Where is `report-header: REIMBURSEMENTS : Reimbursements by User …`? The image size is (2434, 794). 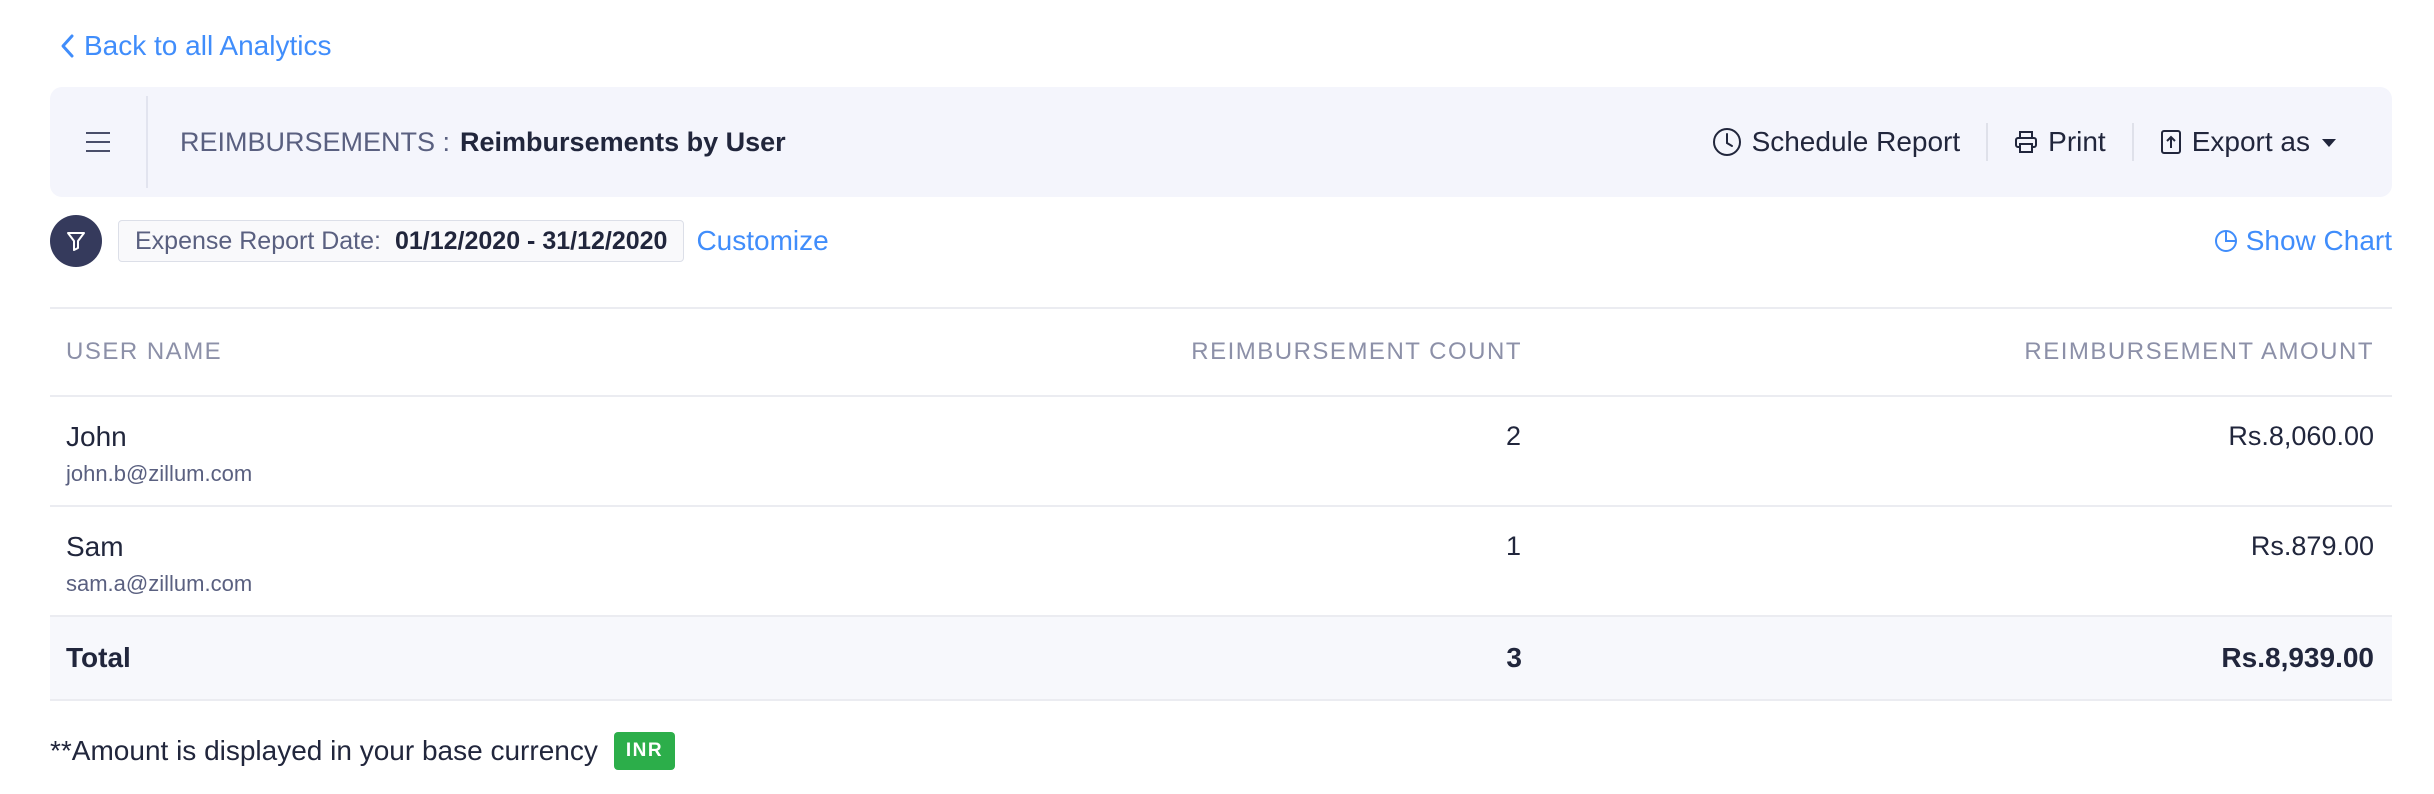 report-header: REIMBURSEMENTS : Reimbursements by User … is located at coordinates (1221, 142).